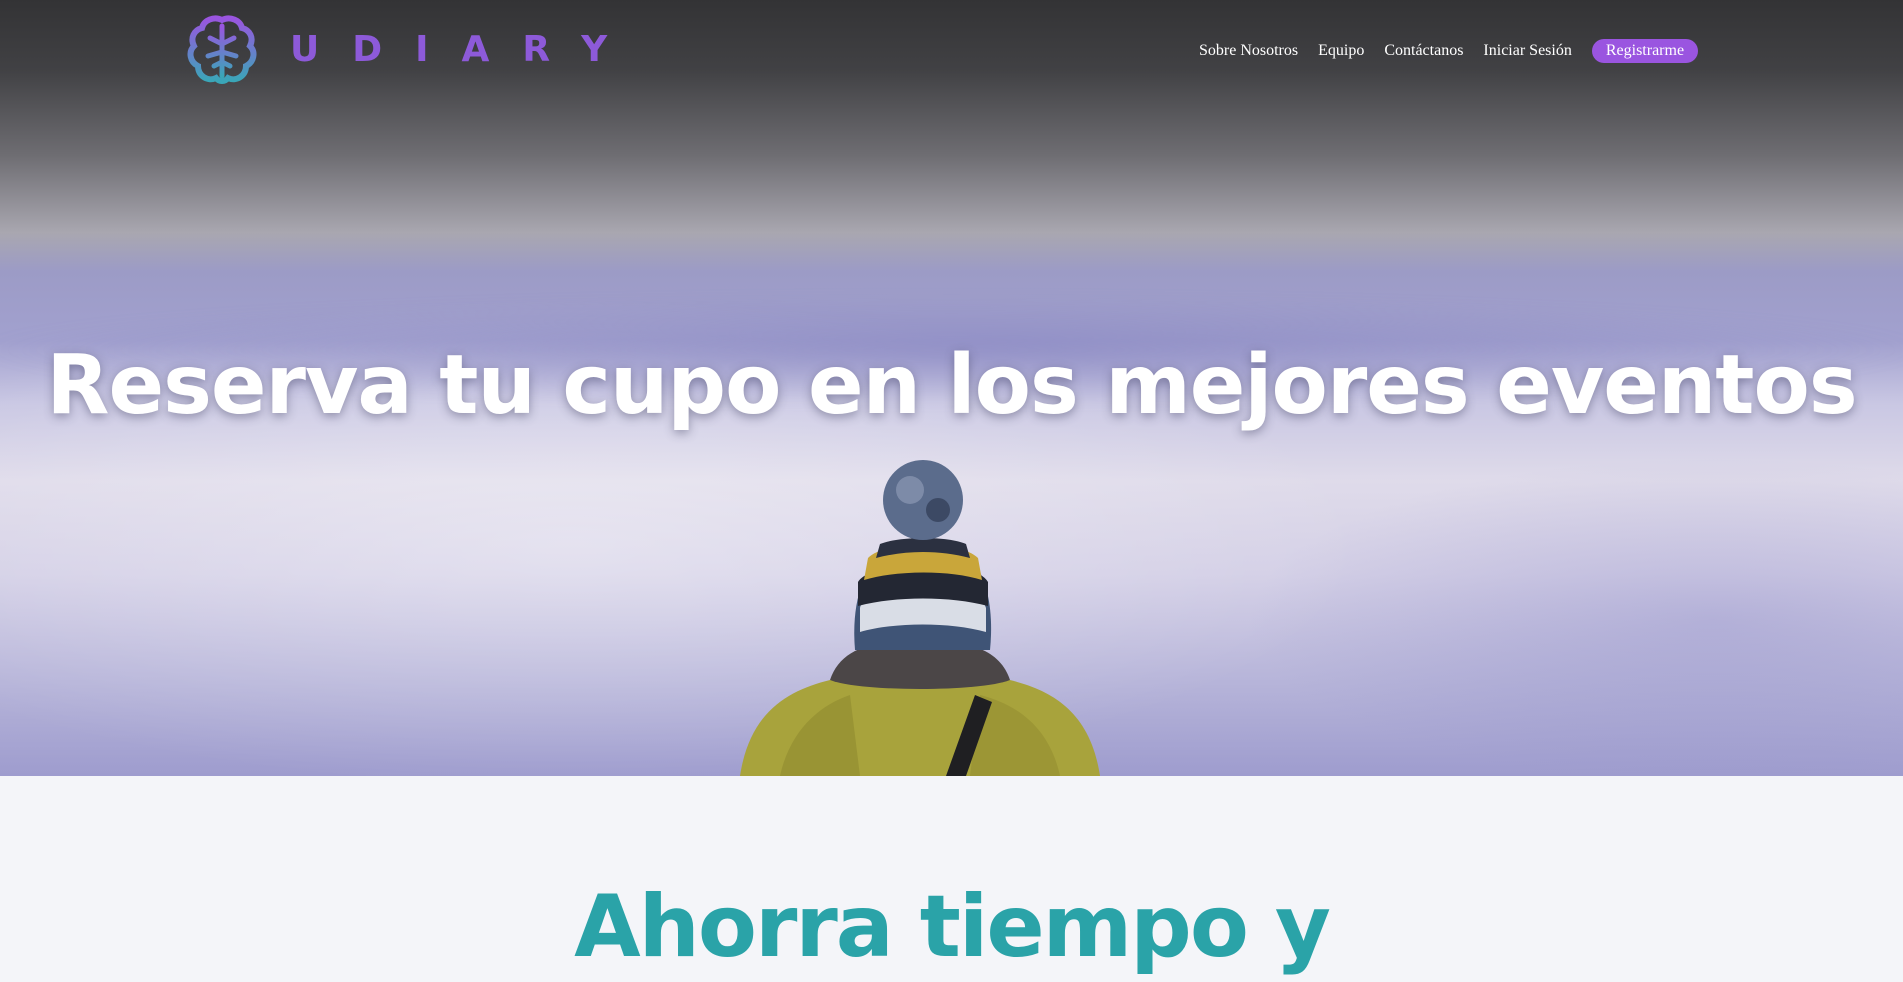  What do you see at coordinates (920, 618) in the screenshot?
I see `person-photo` at bounding box center [920, 618].